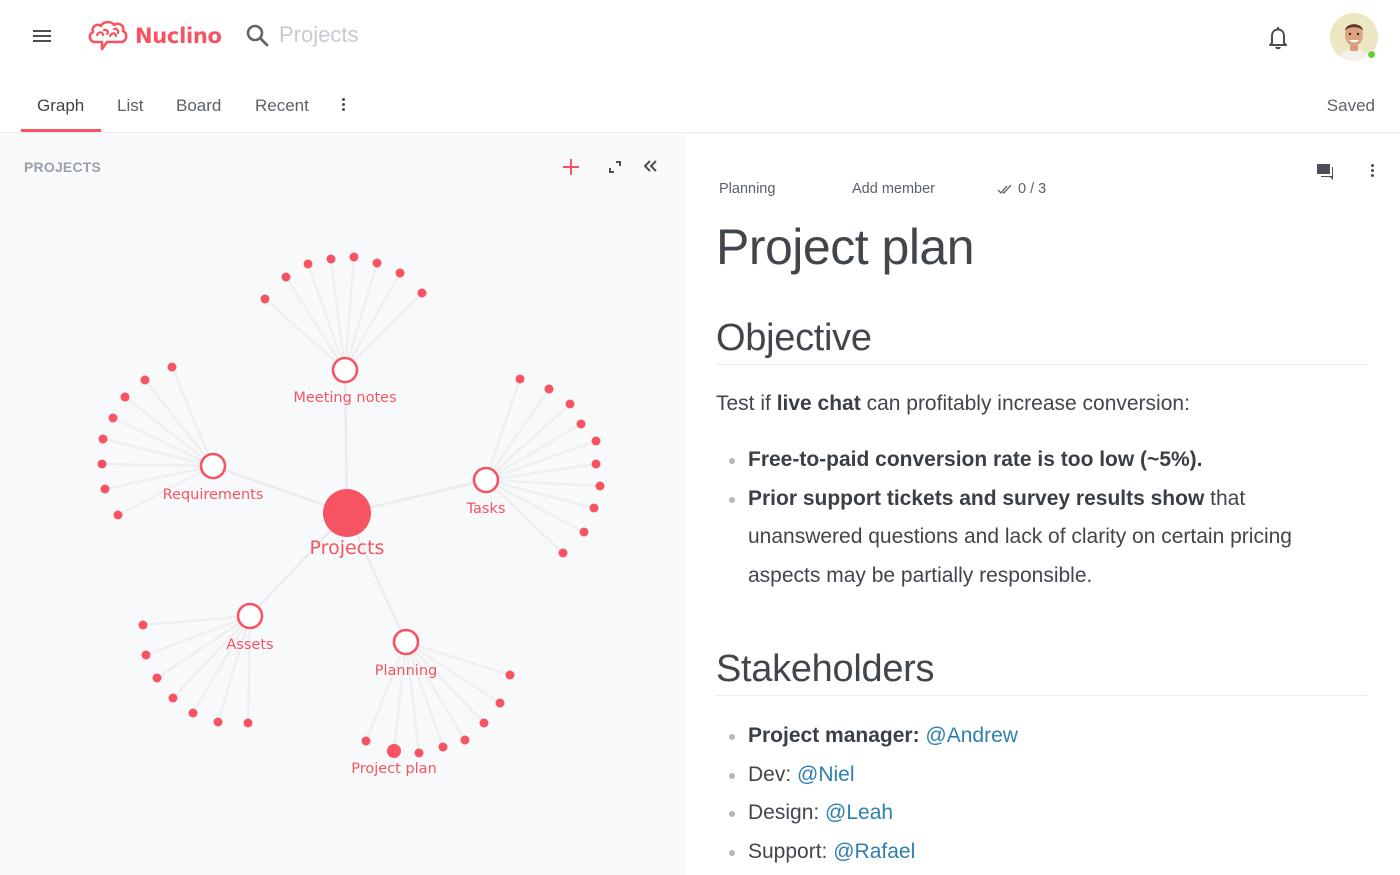 The width and height of the screenshot is (1400, 875). What do you see at coordinates (651, 168) in the screenshot?
I see `double-chevron-left-icon` at bounding box center [651, 168].